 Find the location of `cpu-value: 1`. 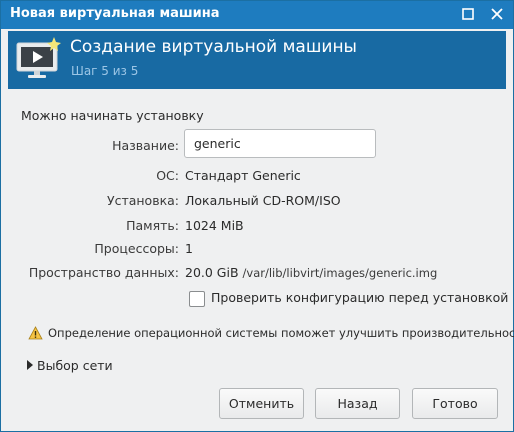

cpu-value: 1 is located at coordinates (189, 248).